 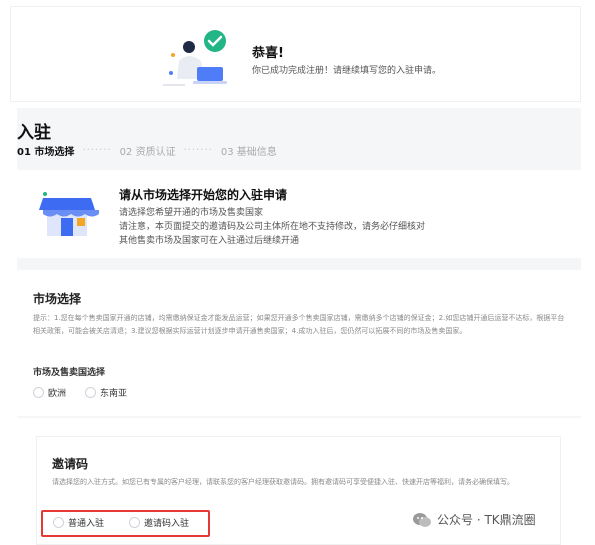 What do you see at coordinates (69, 373) in the screenshot?
I see `region-label: 市场及售卖国选择` at bounding box center [69, 373].